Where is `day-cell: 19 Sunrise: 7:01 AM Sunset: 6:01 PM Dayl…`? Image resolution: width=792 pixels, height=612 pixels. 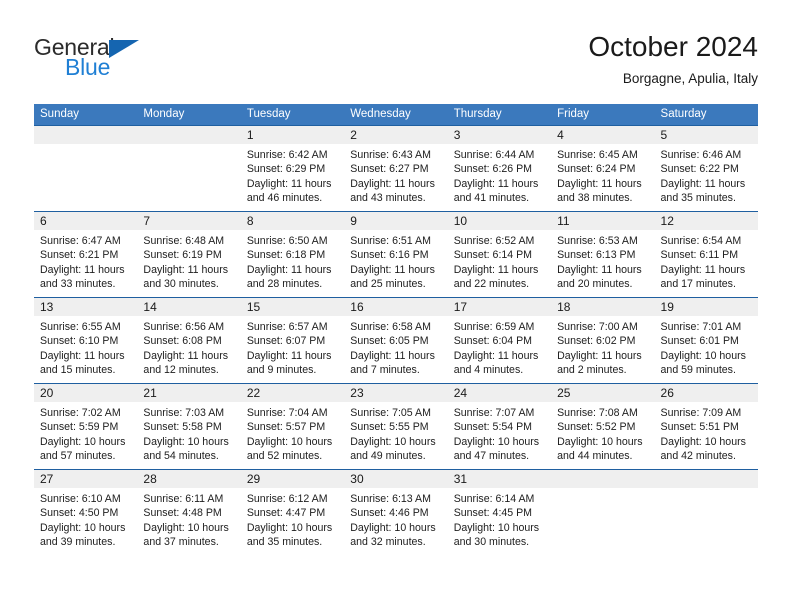
day-cell: 19 Sunrise: 7:01 AM Sunset: 6:01 PM Dayl… is located at coordinates (706, 340).